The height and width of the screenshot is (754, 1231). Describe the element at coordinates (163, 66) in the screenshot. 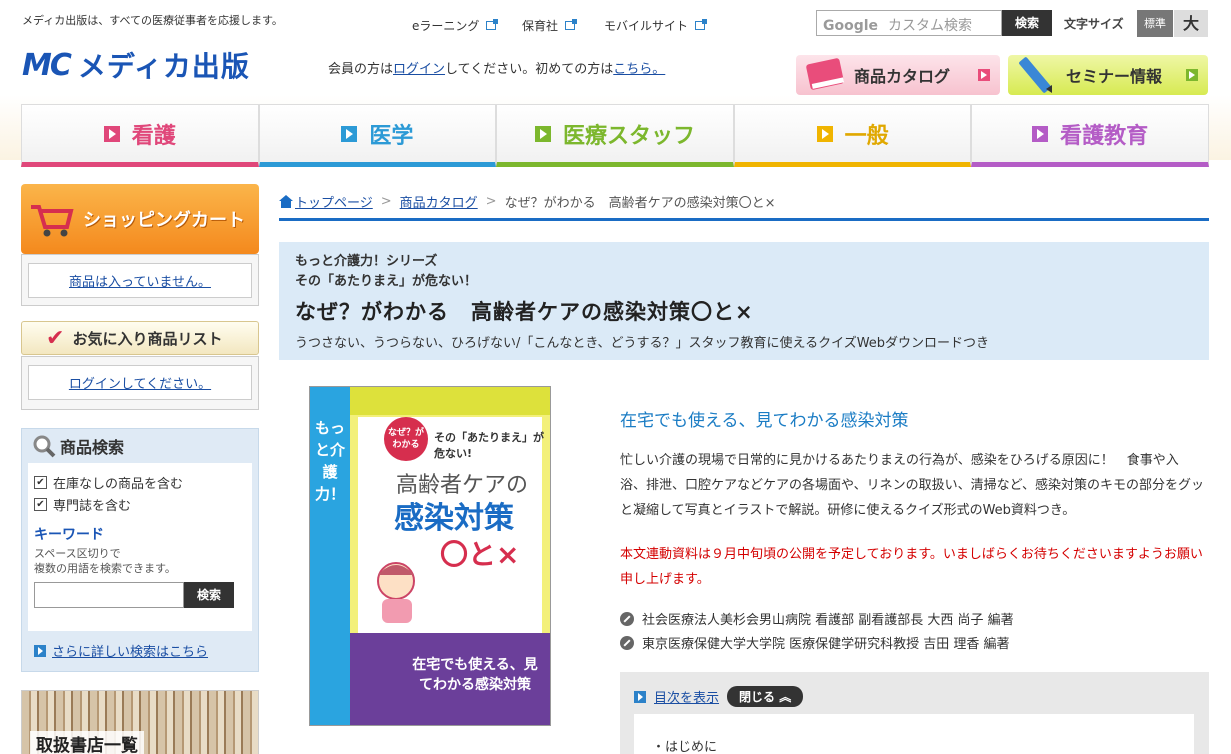

I see `logo-text: メディカ出版` at that location.